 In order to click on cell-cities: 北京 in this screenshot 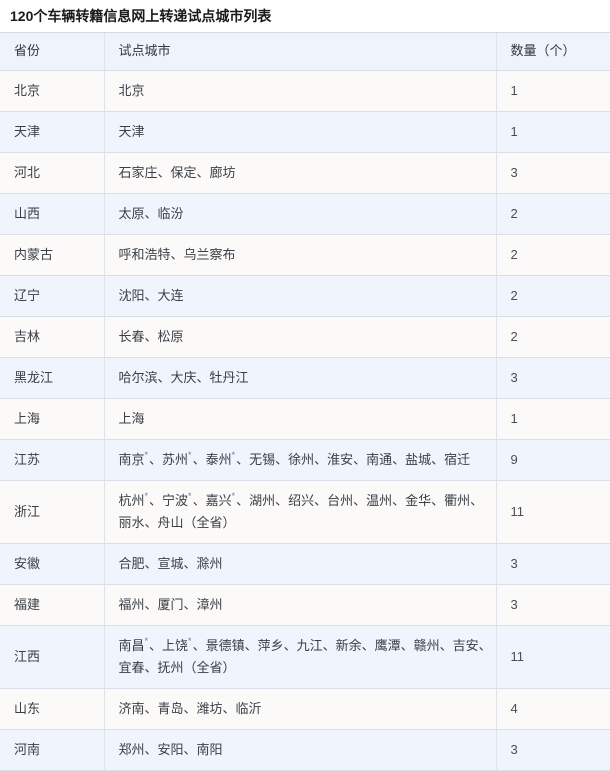, I will do `click(300, 91)`.